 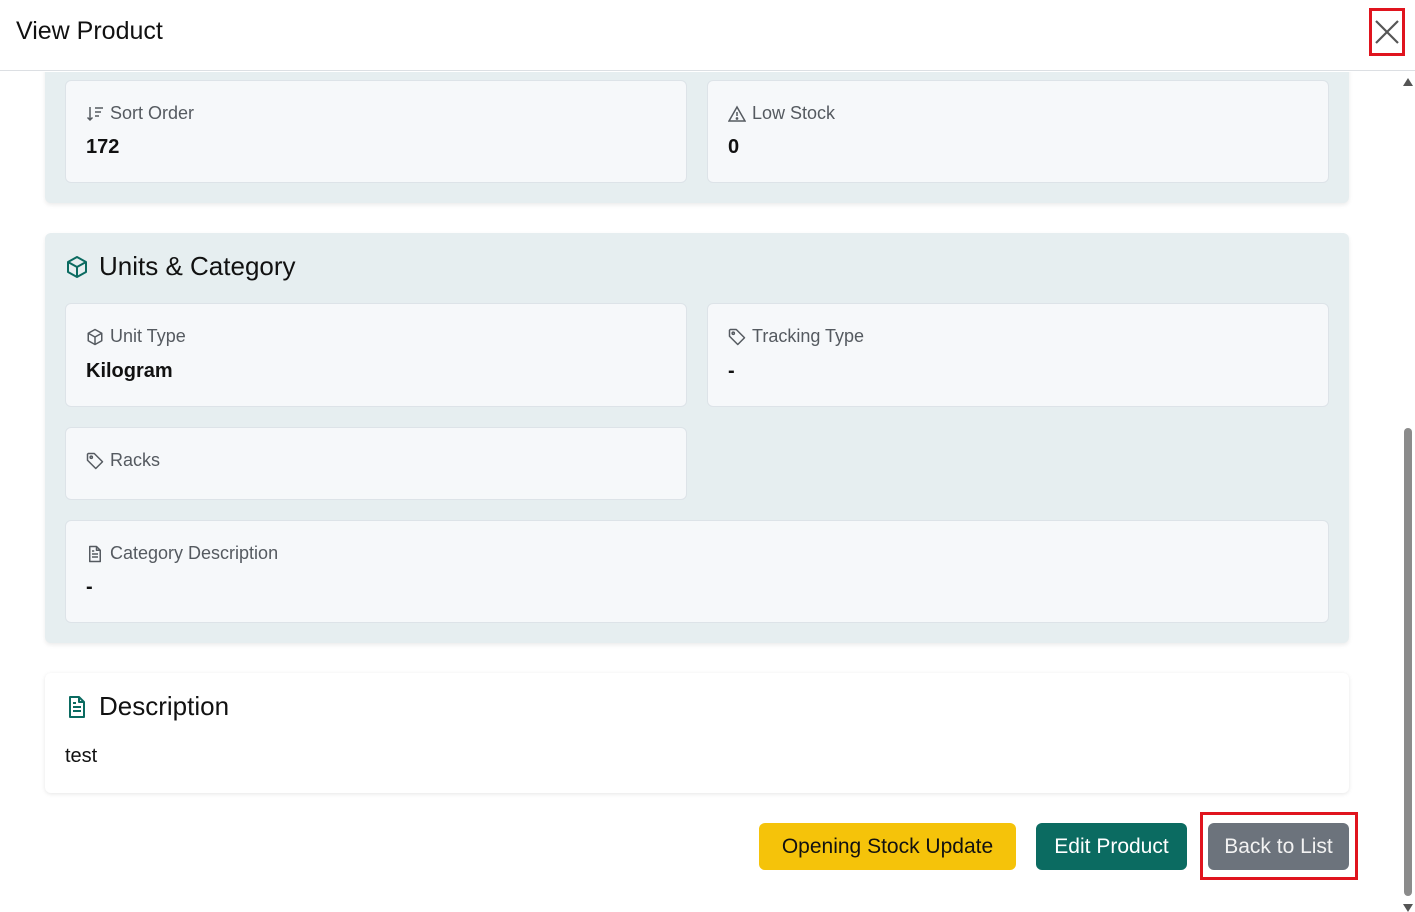 I want to click on category-description-value: -, so click(x=89, y=587).